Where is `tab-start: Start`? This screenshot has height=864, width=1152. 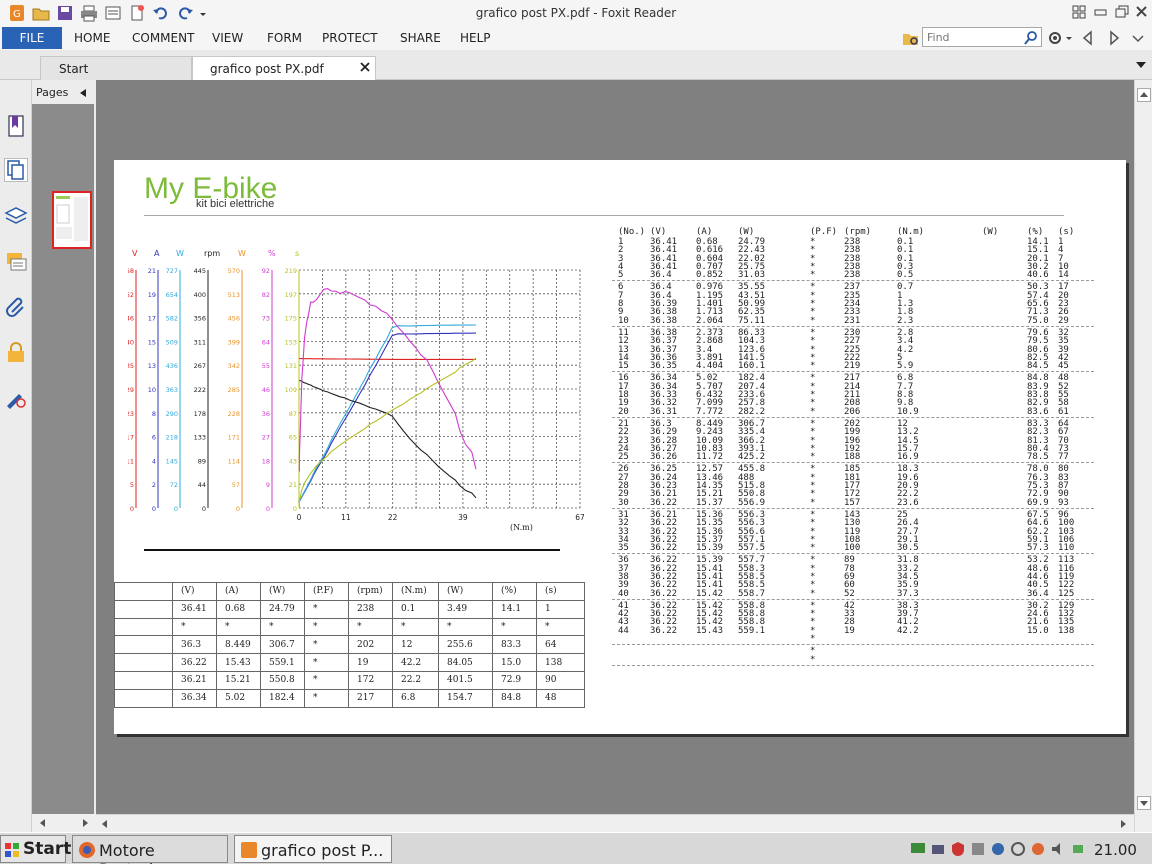
tab-start: Start is located at coordinates (116, 68).